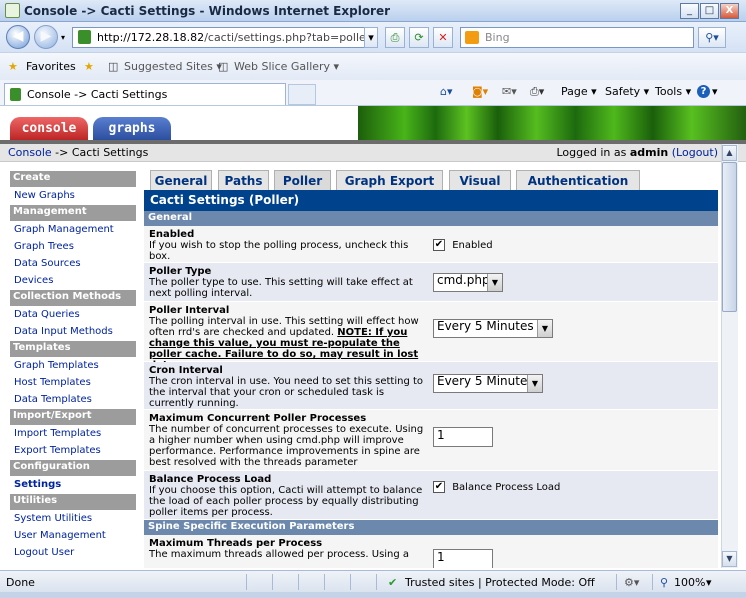 Image resolution: width=746 pixels, height=598 pixels. I want to click on poller-interval-value: Every 5 Minutes, so click(485, 326).